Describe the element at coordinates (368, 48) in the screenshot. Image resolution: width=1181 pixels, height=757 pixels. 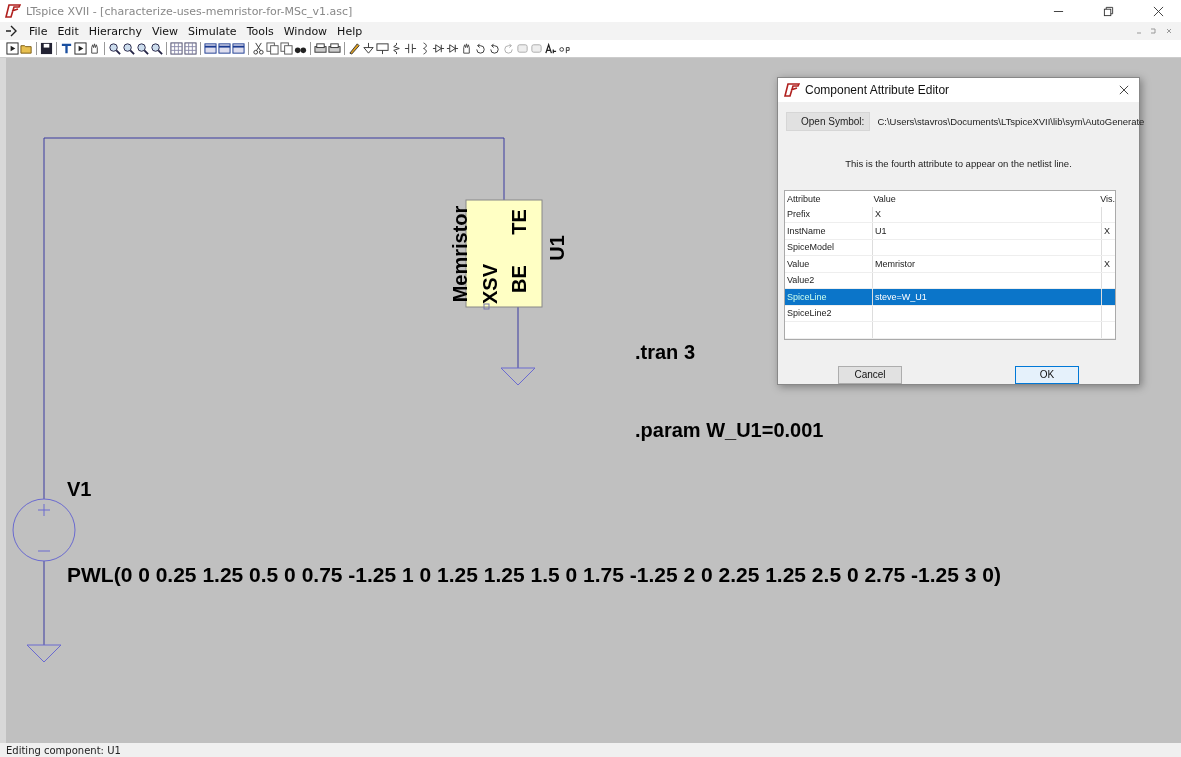
I see `ground-icon` at that location.